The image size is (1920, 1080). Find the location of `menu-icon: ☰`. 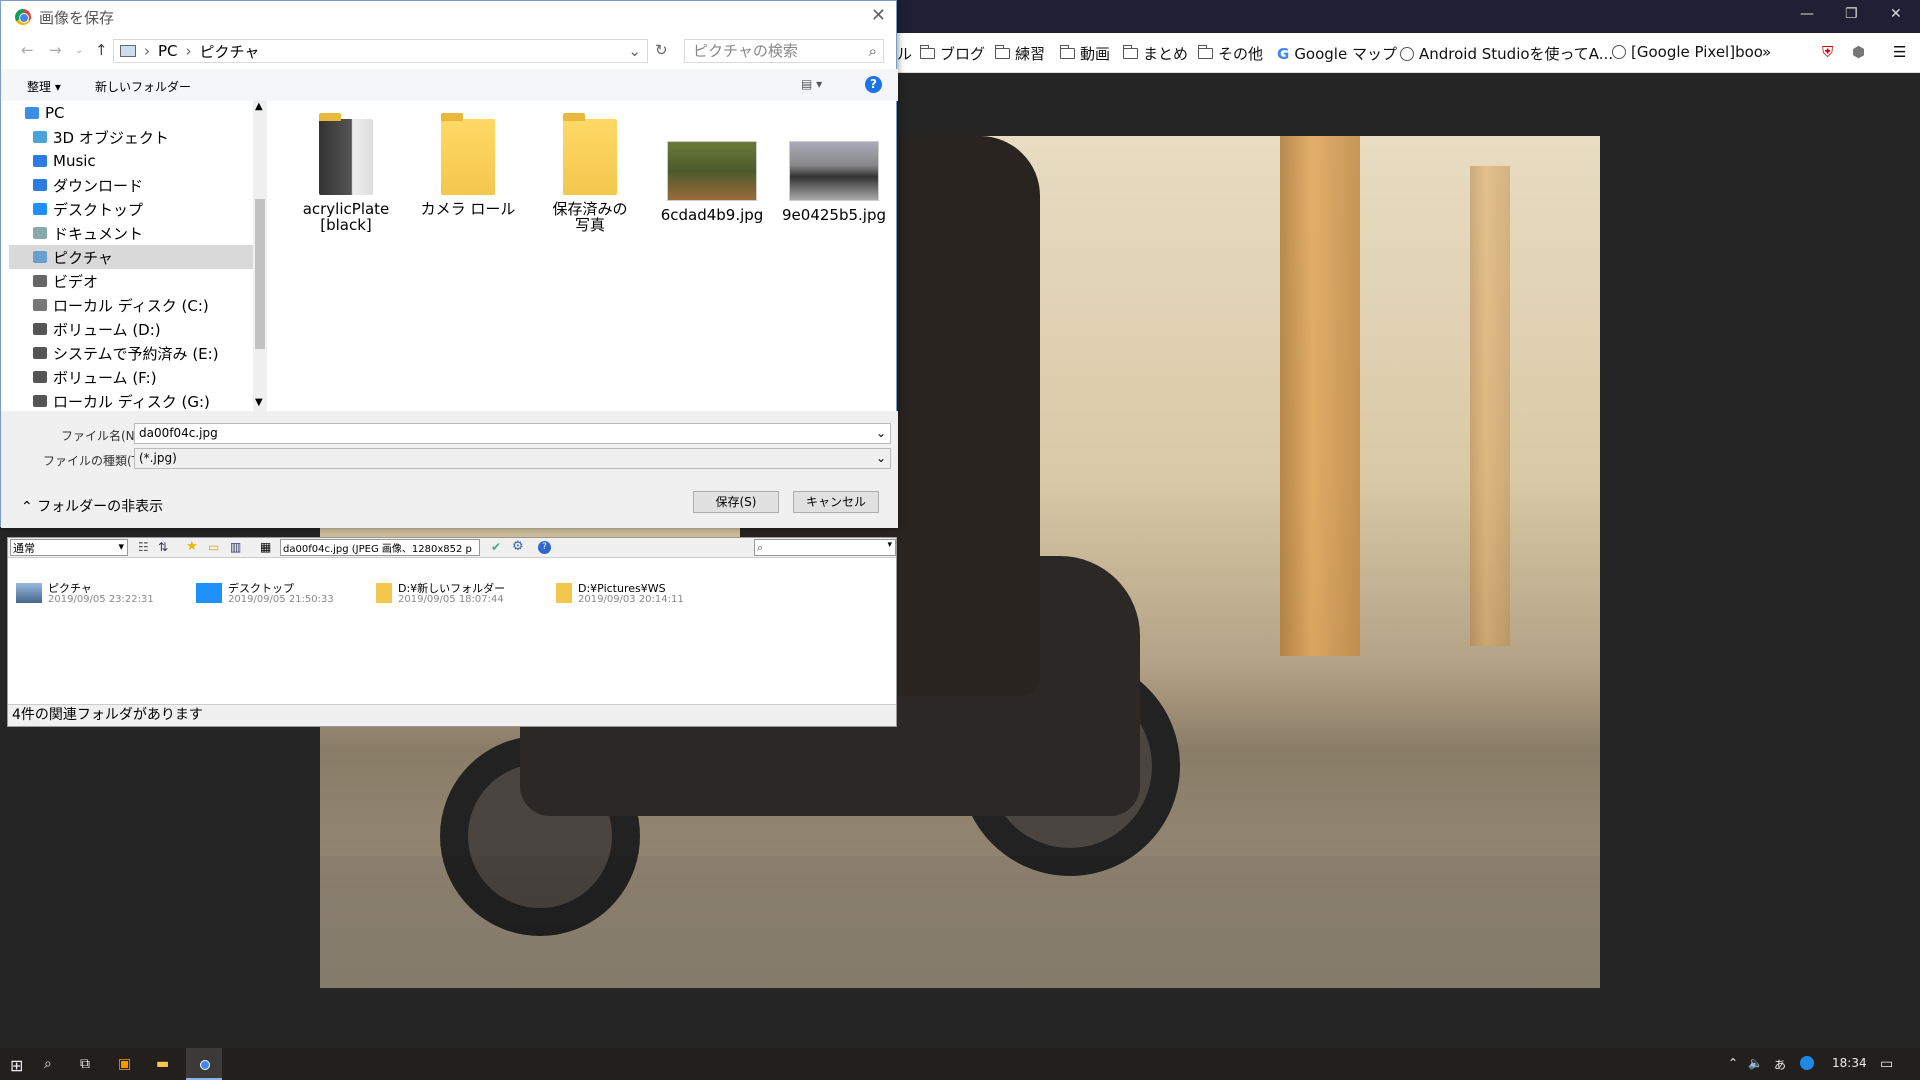

menu-icon: ☰ is located at coordinates (1899, 52).